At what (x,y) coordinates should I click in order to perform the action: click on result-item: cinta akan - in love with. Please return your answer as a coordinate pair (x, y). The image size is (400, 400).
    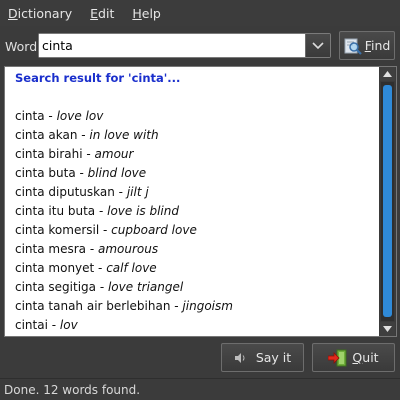
    Looking at the image, I should click on (124, 135).